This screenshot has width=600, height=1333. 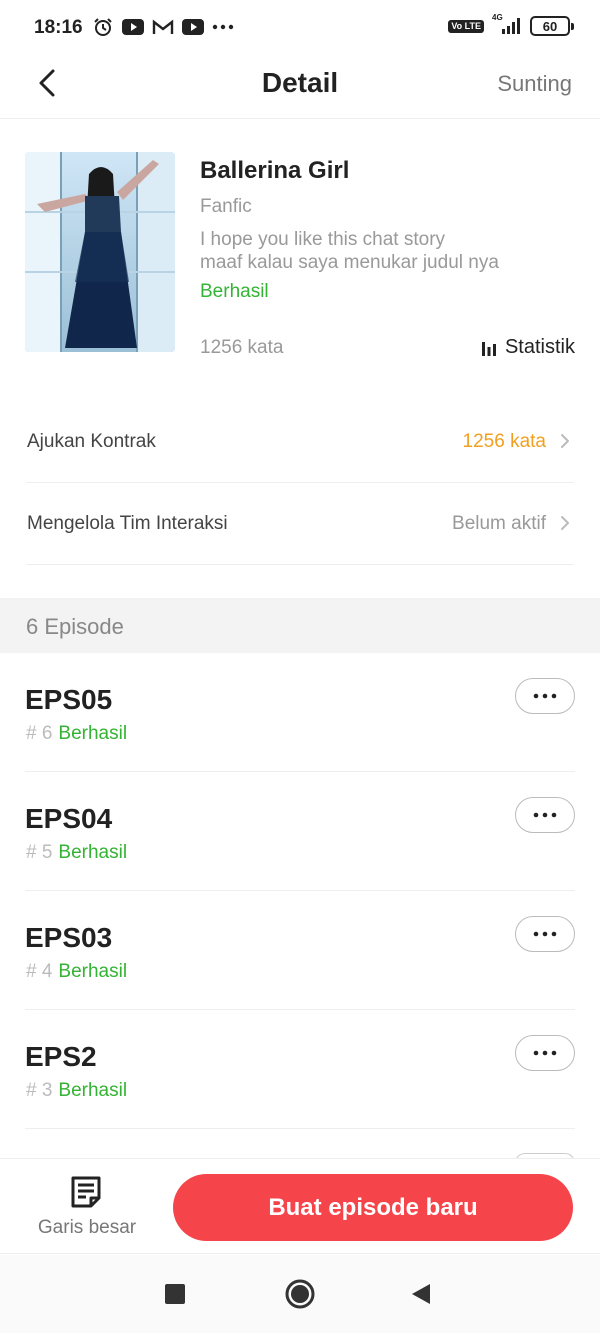 What do you see at coordinates (300, 442) in the screenshot?
I see `contract-row: Ajukan Kontrak 1256 kata` at bounding box center [300, 442].